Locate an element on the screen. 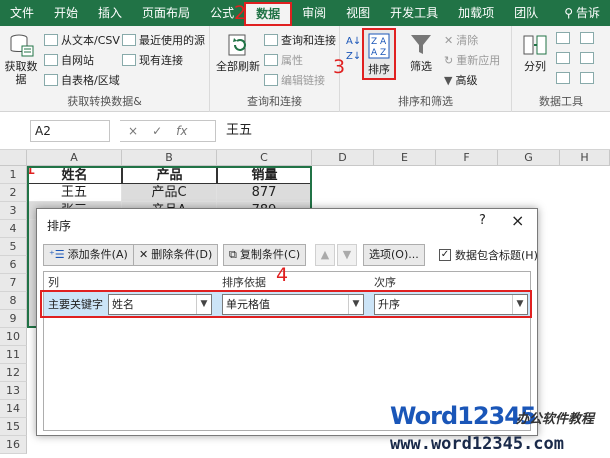 The width and height of the screenshot is (610, 458). row-header: 9 is located at coordinates (13, 319).